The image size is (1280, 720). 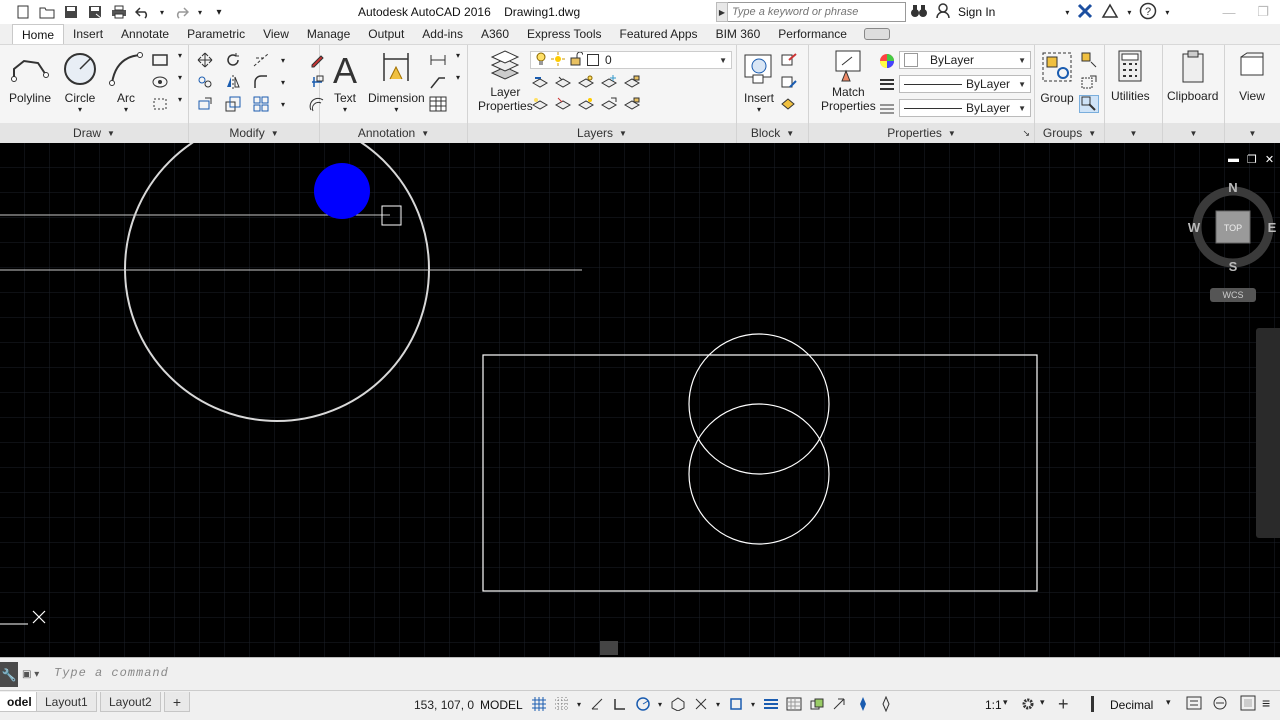 What do you see at coordinates (993, 705) in the screenshot?
I see `annotation-scale: 1:1` at bounding box center [993, 705].